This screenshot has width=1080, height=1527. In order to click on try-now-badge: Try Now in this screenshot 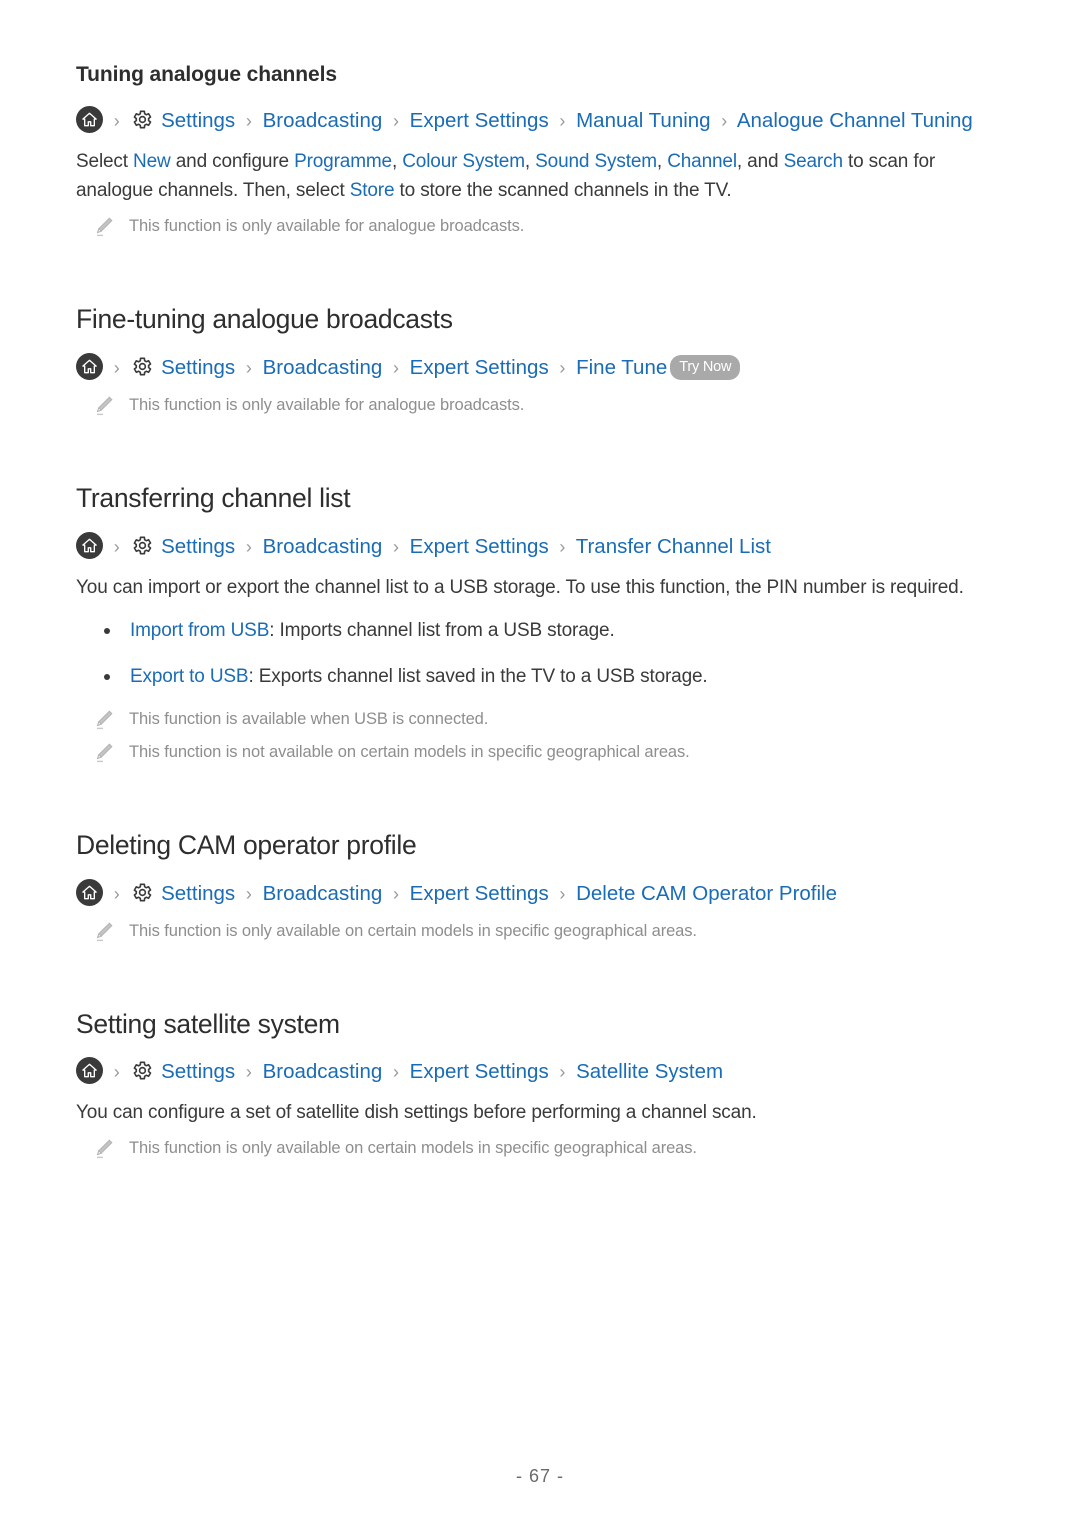, I will do `click(705, 367)`.